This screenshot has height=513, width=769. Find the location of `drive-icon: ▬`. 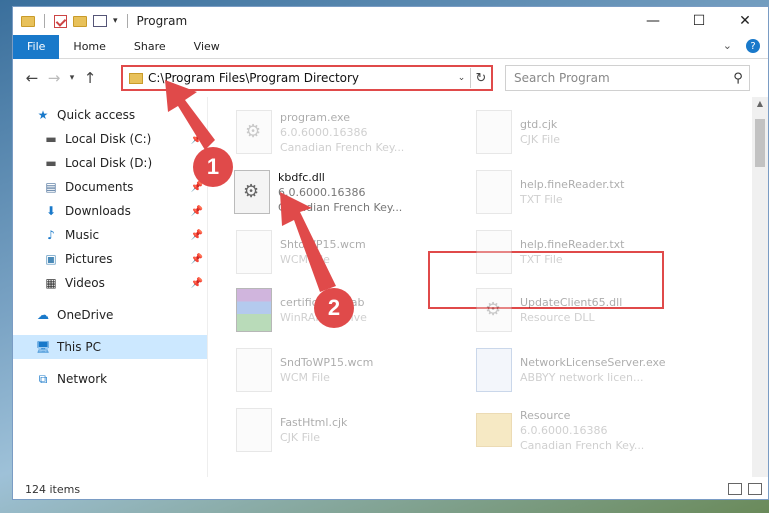

drive-icon: ▬ is located at coordinates (51, 163).